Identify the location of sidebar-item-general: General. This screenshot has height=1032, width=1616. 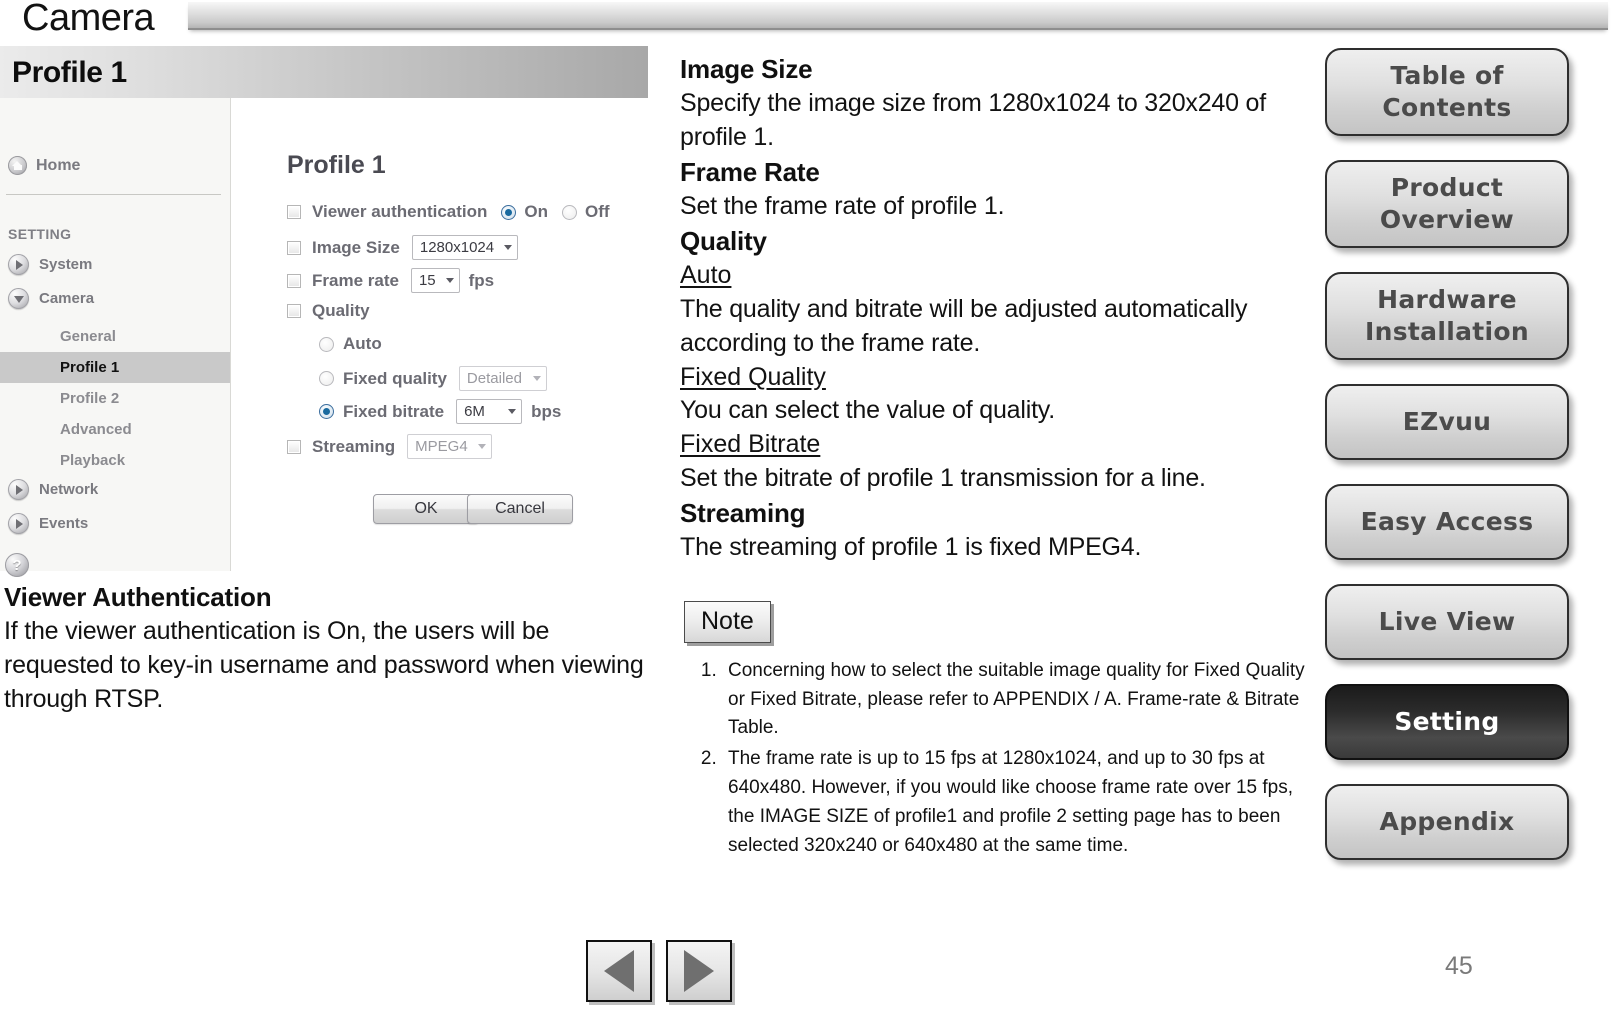
(115, 336).